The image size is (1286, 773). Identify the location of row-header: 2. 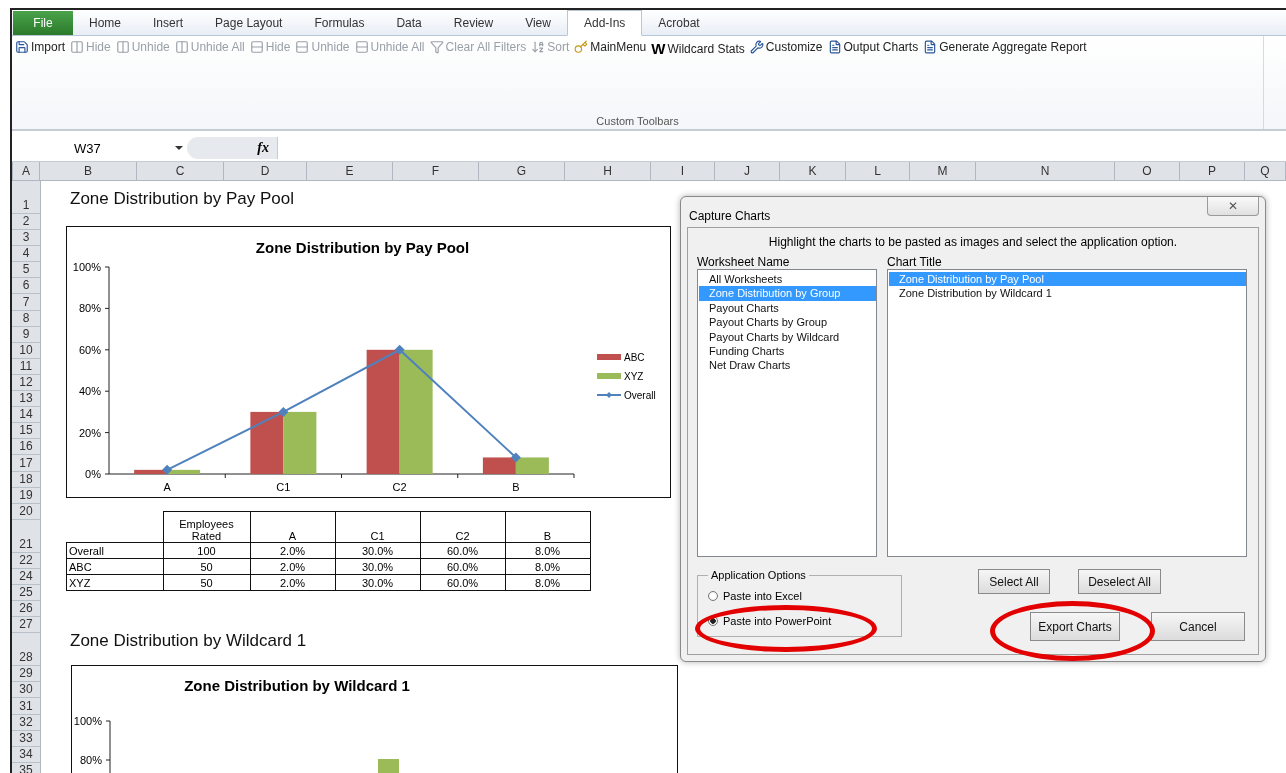
(26, 222).